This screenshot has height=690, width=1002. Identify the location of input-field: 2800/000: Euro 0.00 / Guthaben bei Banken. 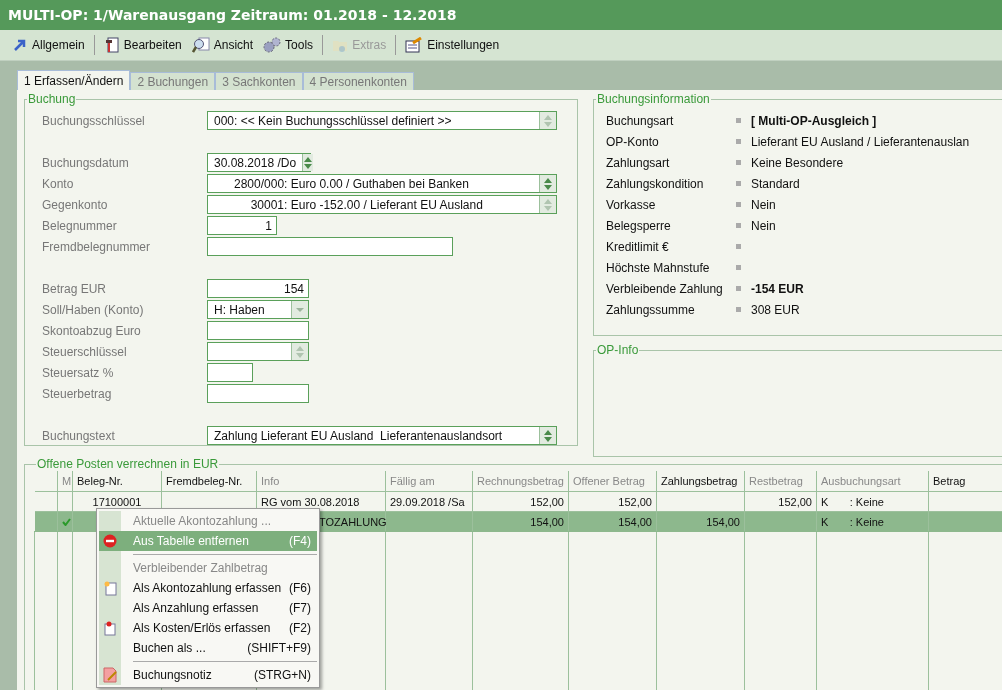
(382, 183).